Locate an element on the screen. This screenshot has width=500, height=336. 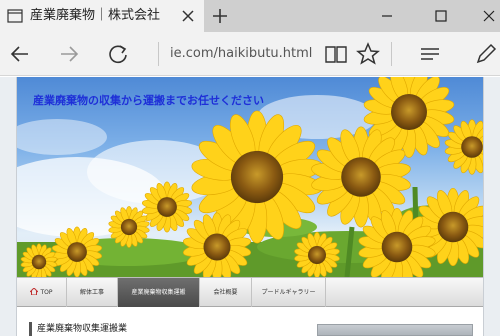
nav-item-top: TOP is located at coordinates (42, 292).